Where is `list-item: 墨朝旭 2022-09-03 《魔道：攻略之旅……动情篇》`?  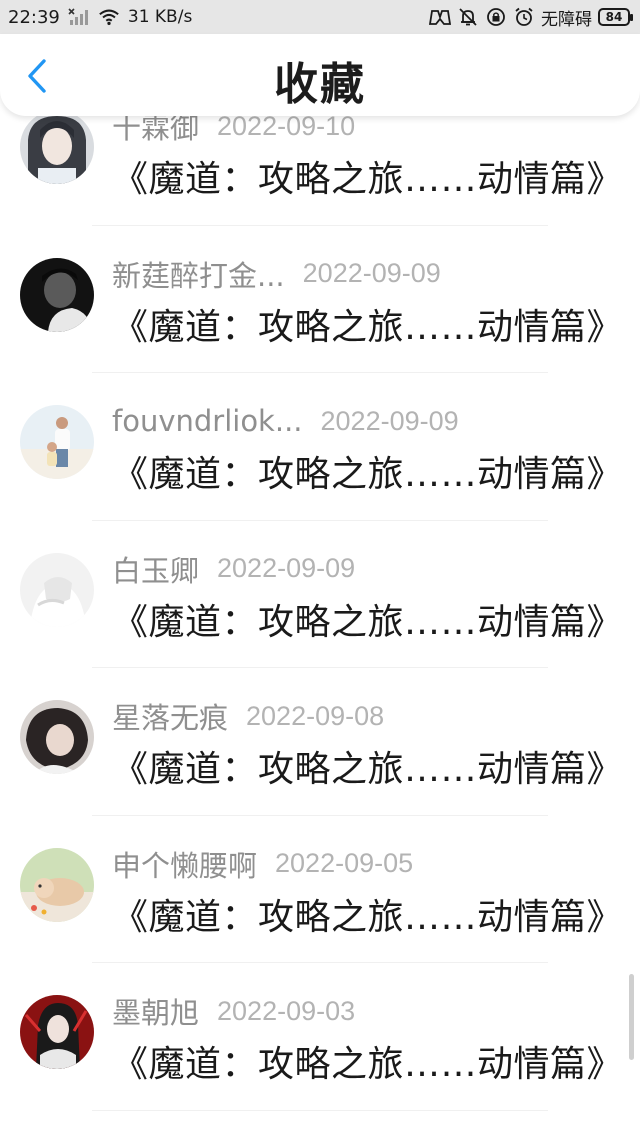 list-item: 墨朝旭 2022-09-03 《魔道：攻略之旅……动情篇》 is located at coordinates (320, 1037).